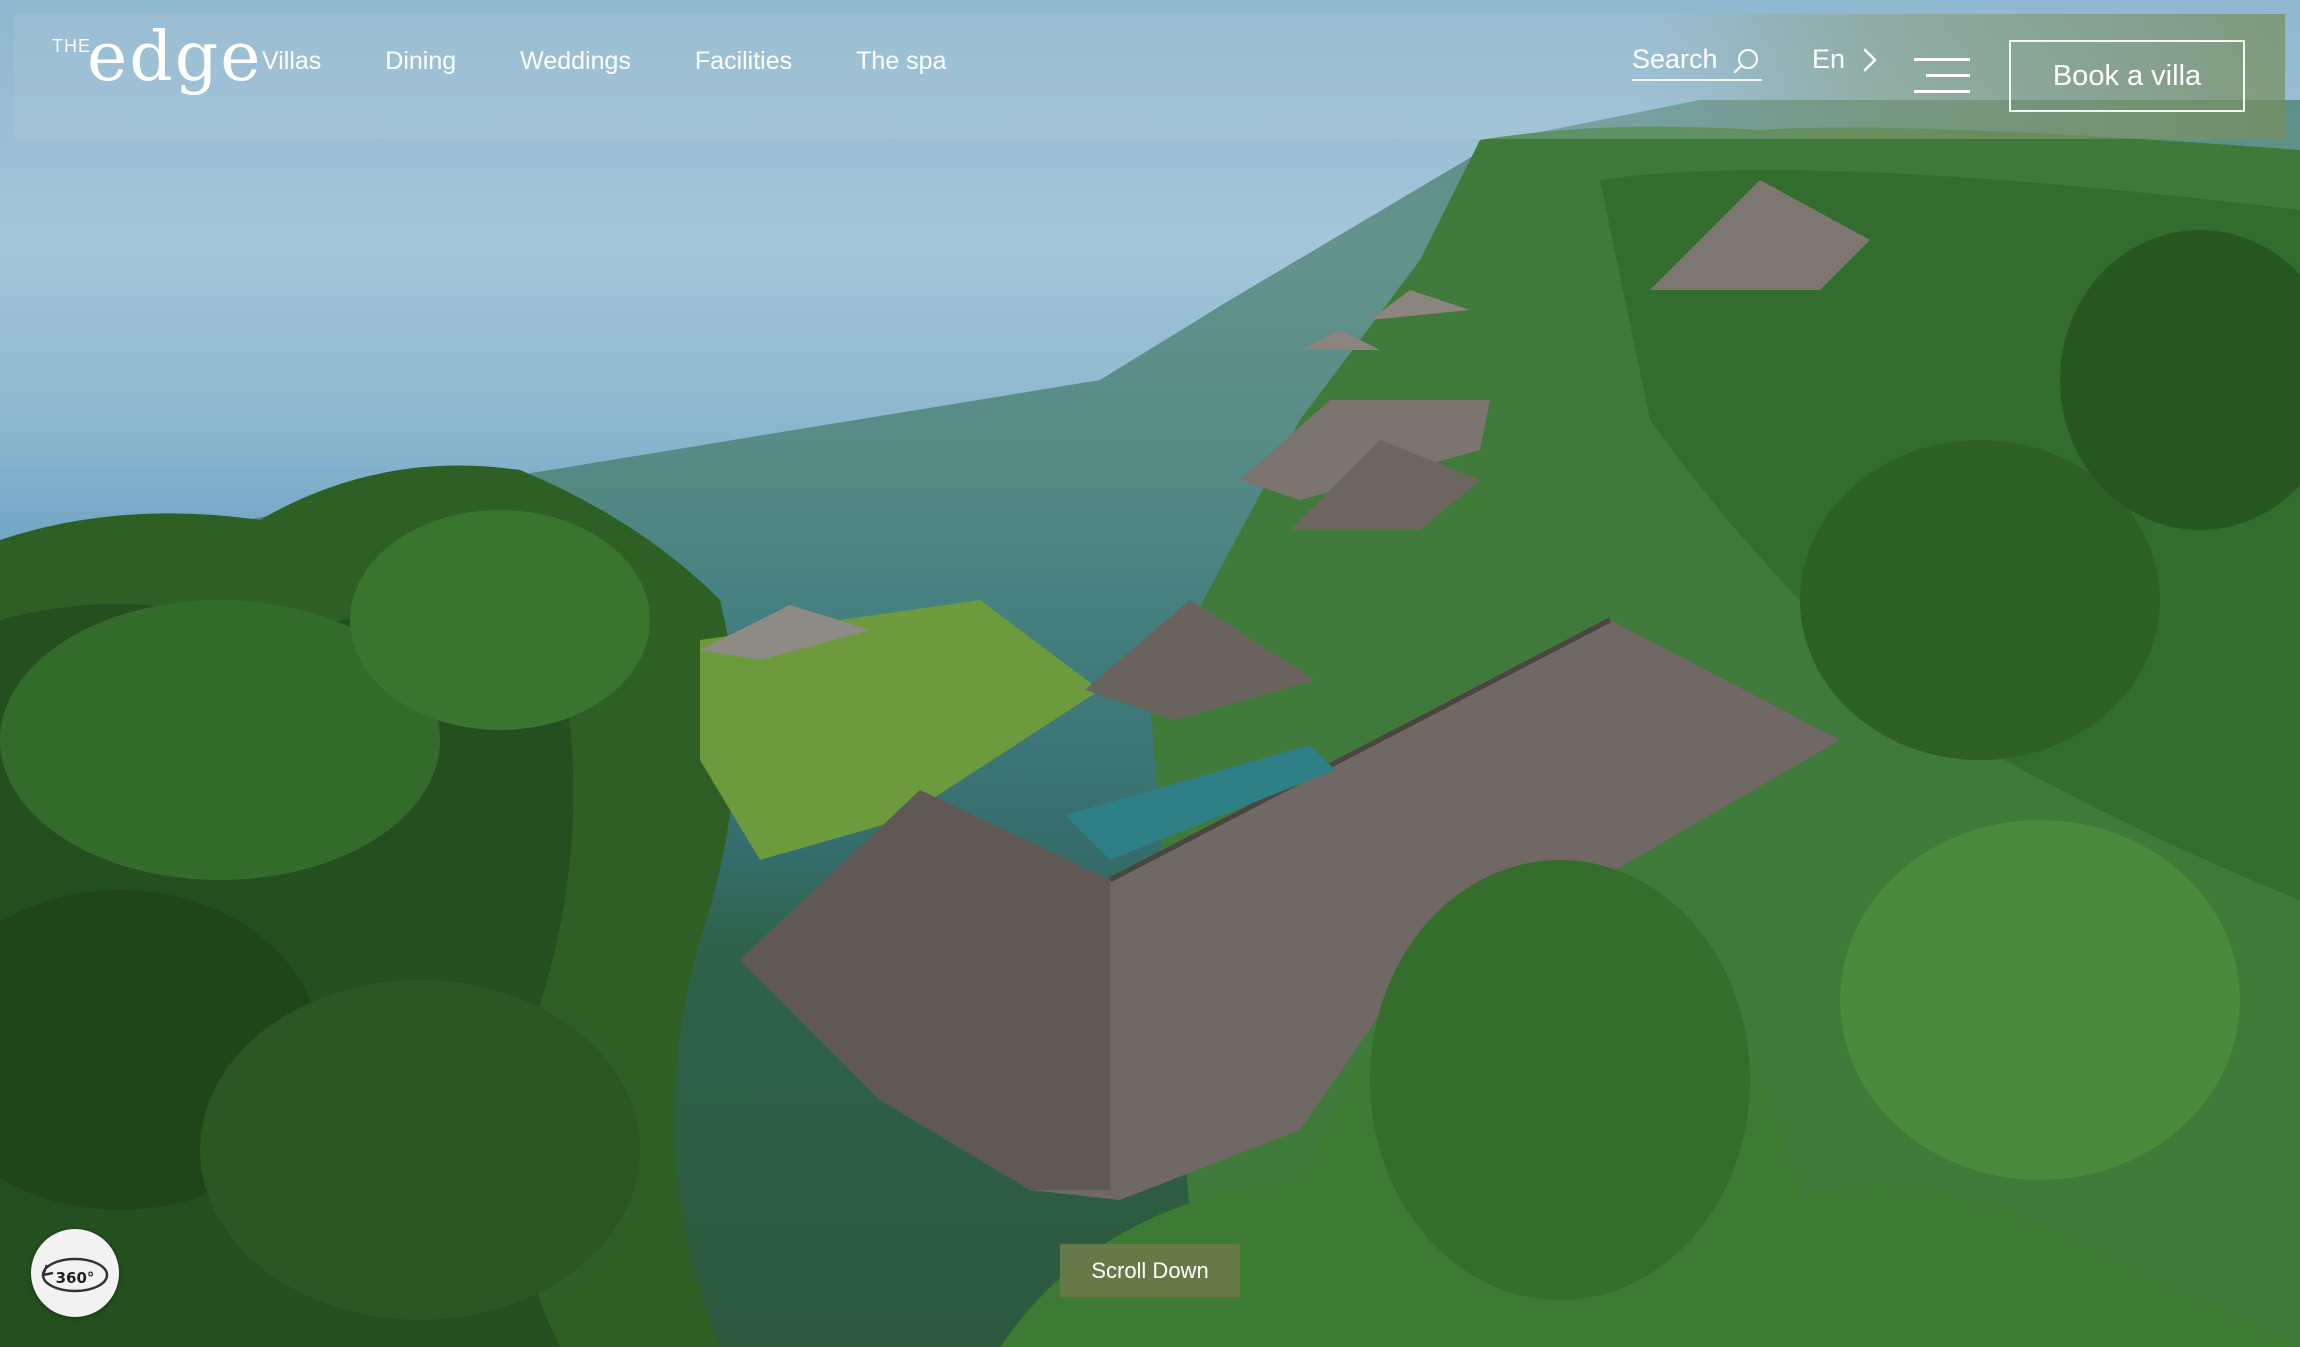 The width and height of the screenshot is (2300, 1347). I want to click on hamburger-menu-icon, so click(1942, 76).